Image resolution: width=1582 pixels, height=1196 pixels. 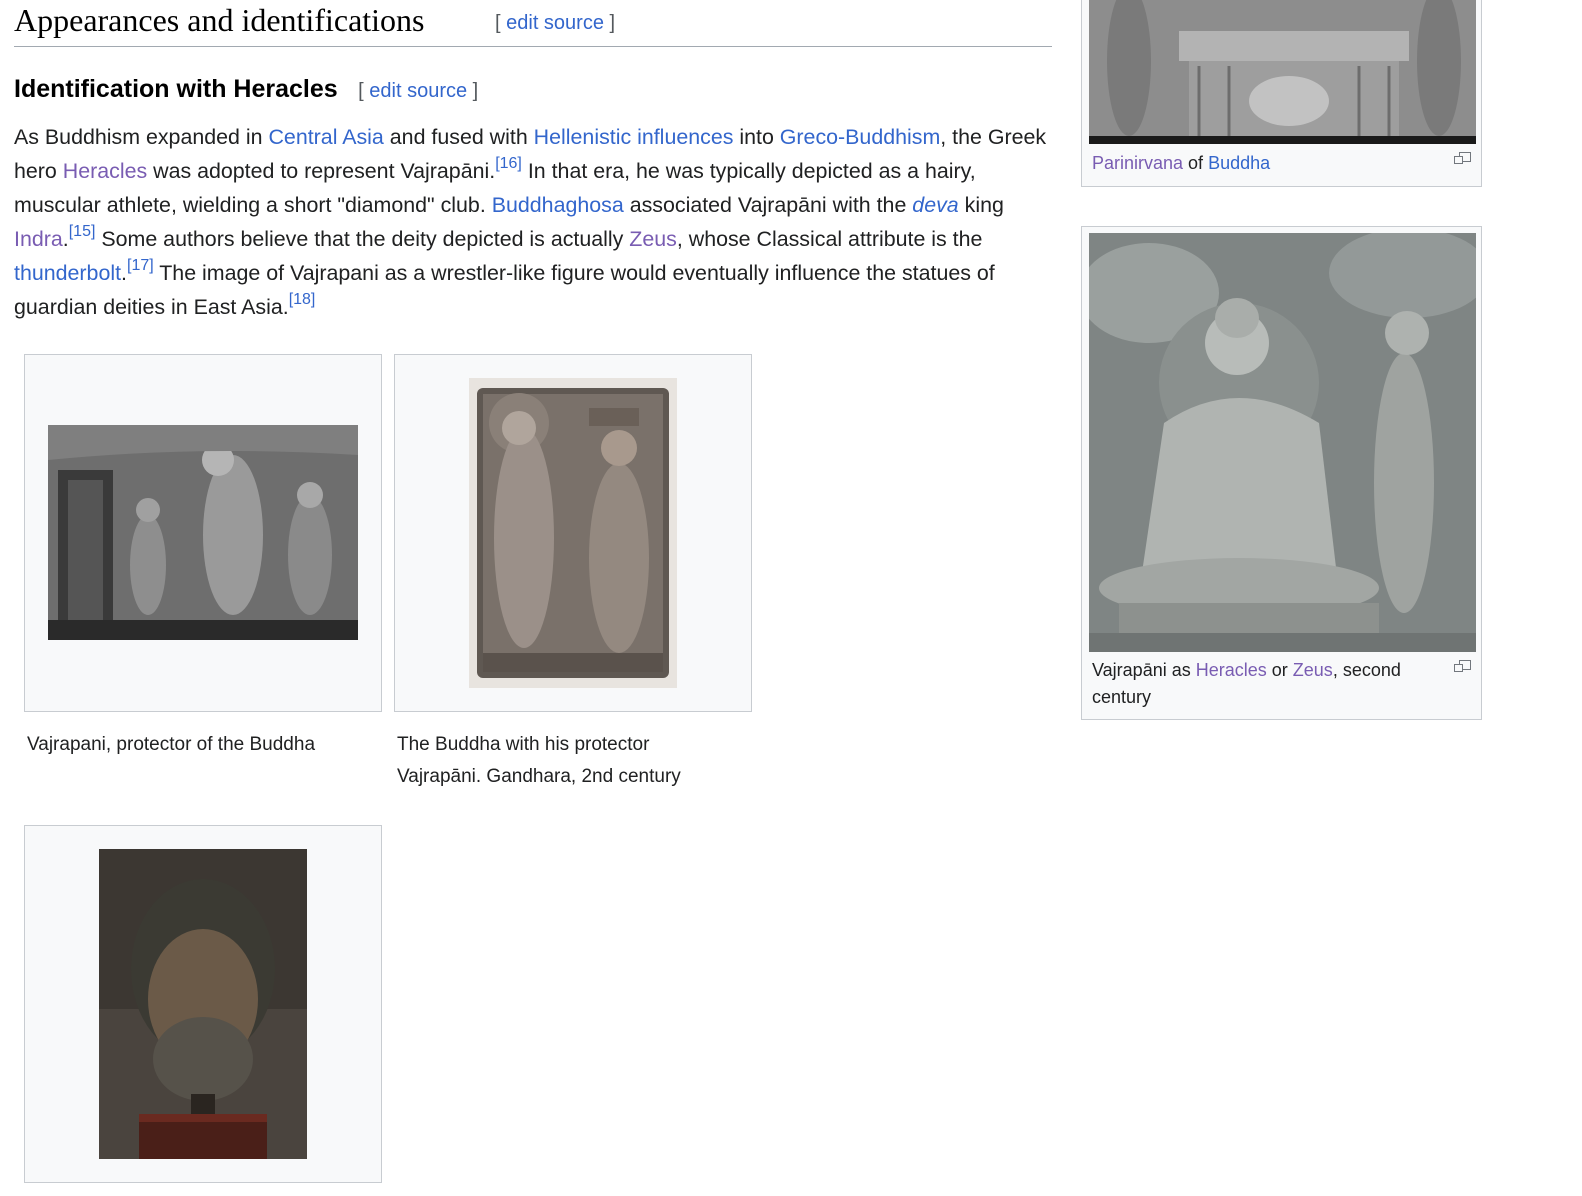 I want to click on ref-18: [18], so click(x=302, y=299).